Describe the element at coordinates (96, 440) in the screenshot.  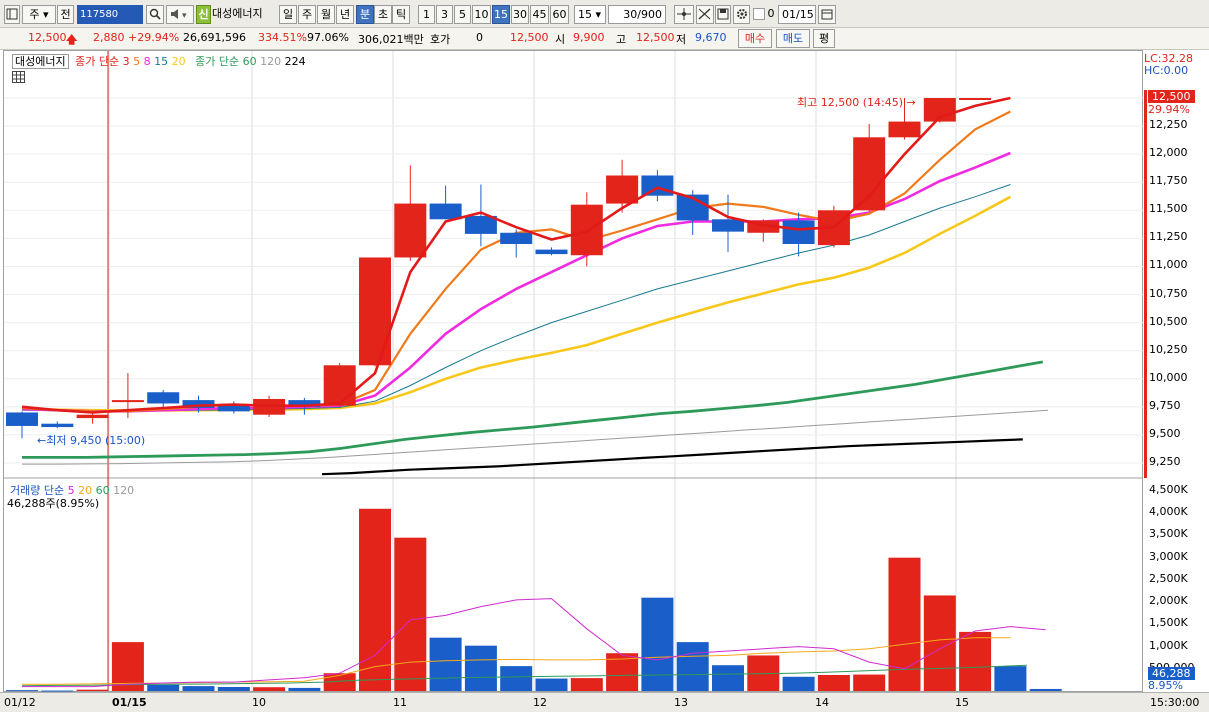
I see `low-annotation-text: 최저 9,450 (15:00)` at that location.